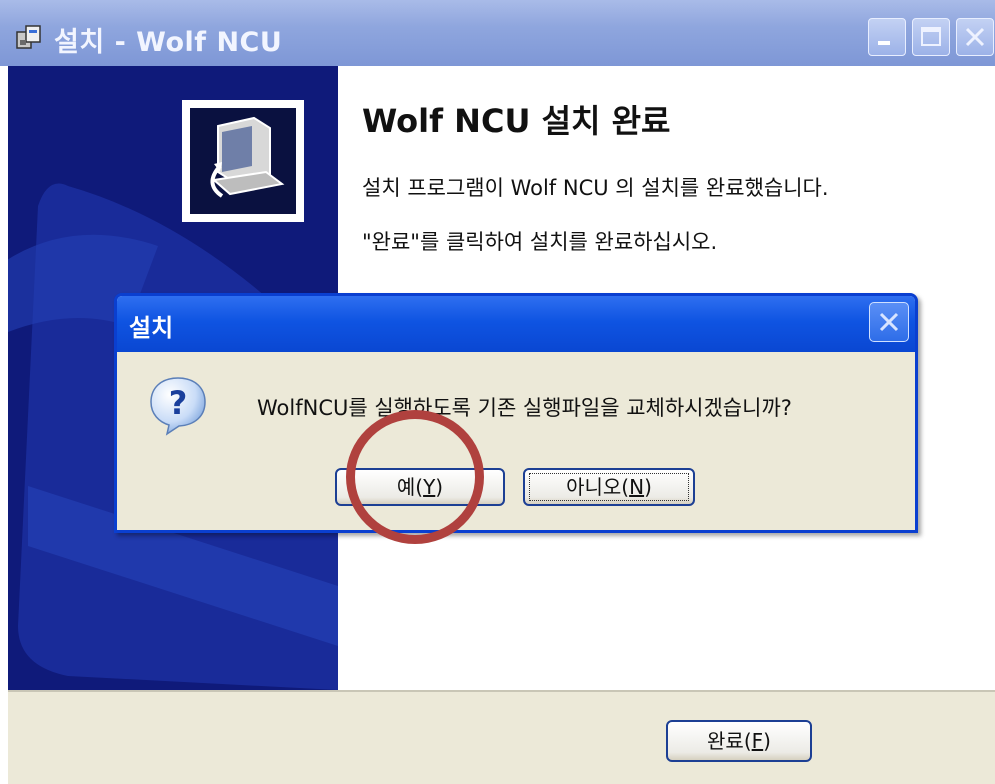  I want to click on highlight-circle-annotation, so click(415, 477).